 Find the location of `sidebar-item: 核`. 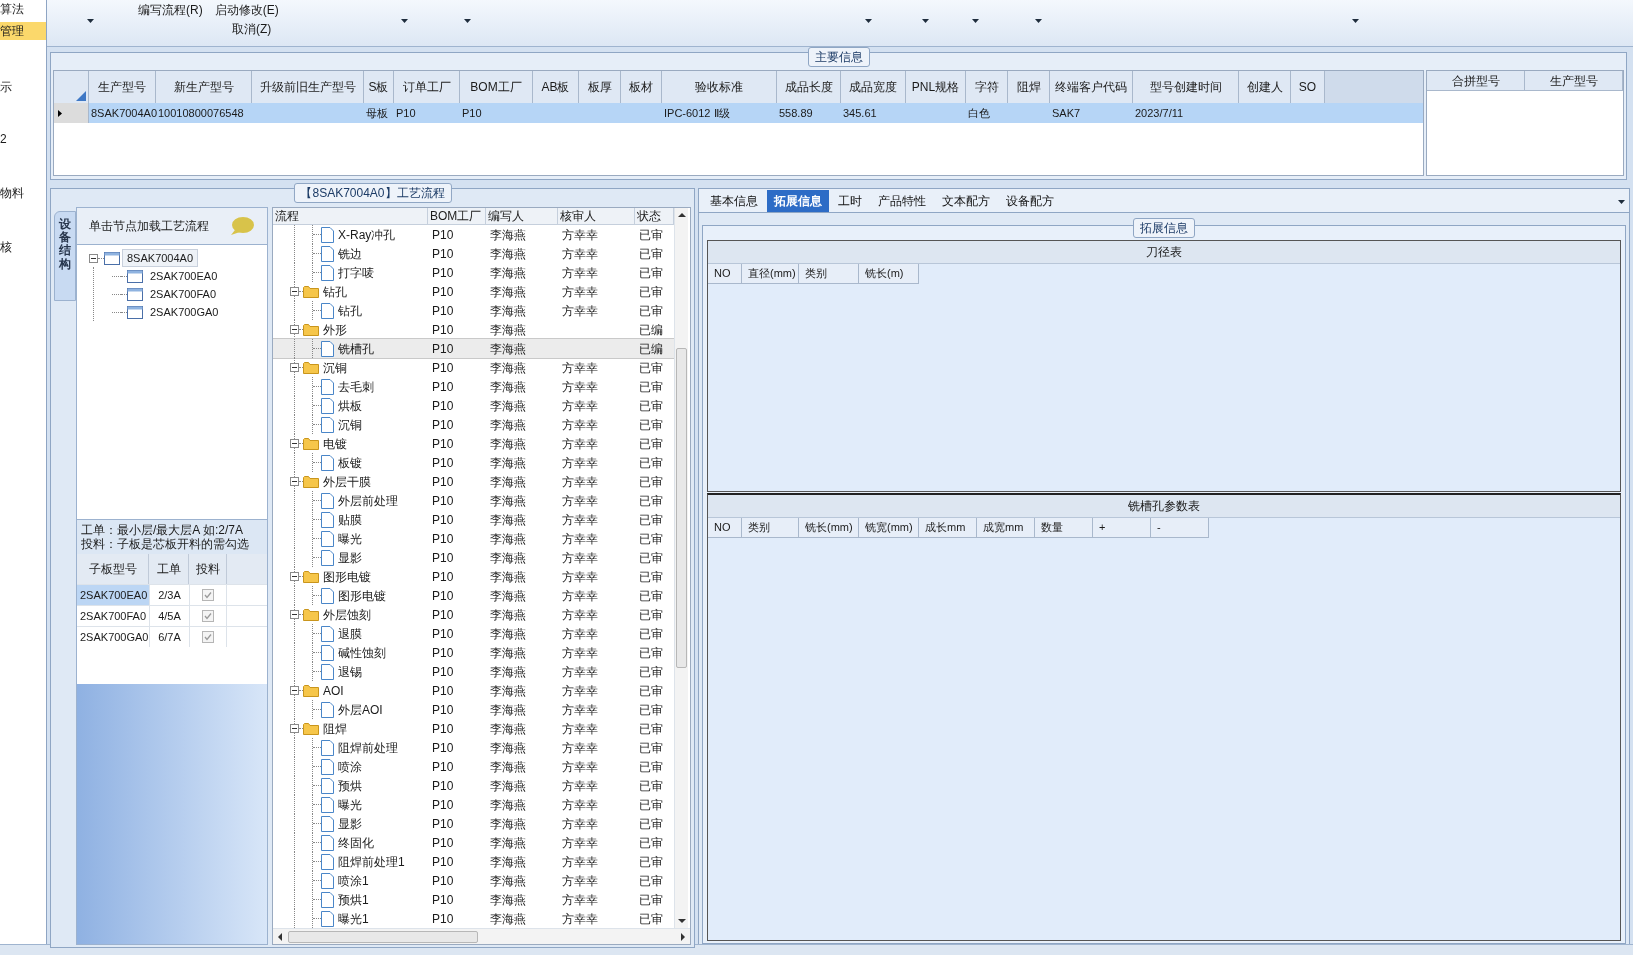

sidebar-item: 核 is located at coordinates (23, 247).